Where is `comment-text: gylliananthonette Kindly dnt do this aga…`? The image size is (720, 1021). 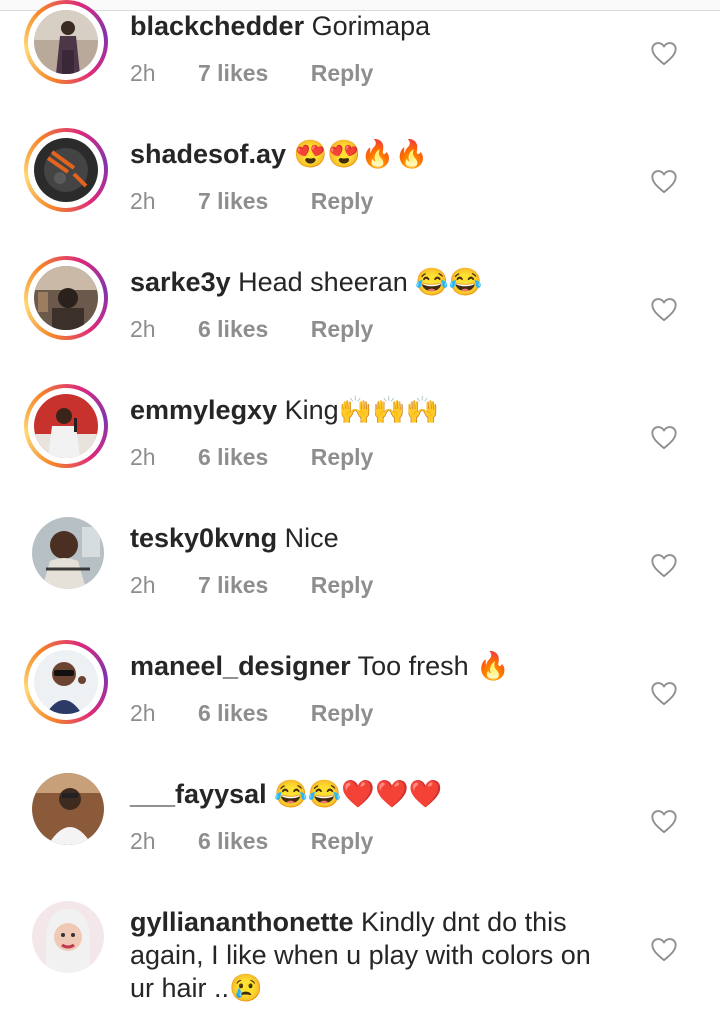
comment-text: gylliananthonette Kindly dnt do this aga… is located at coordinates (370, 955).